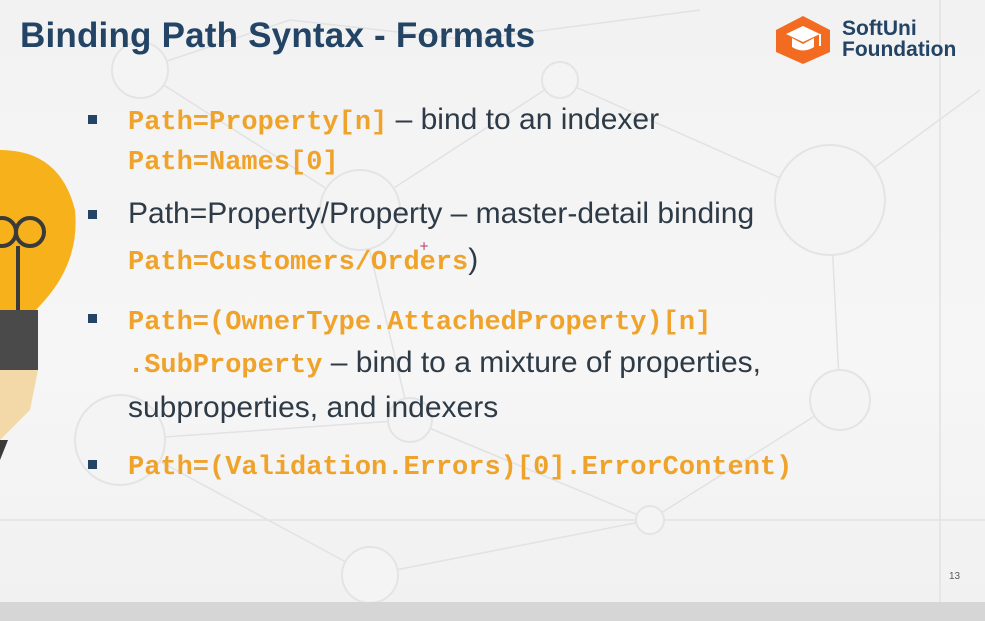 This screenshot has width=985, height=621. Describe the element at coordinates (523, 119) in the screenshot. I see `bullet-text: – bind to an indexer` at that location.